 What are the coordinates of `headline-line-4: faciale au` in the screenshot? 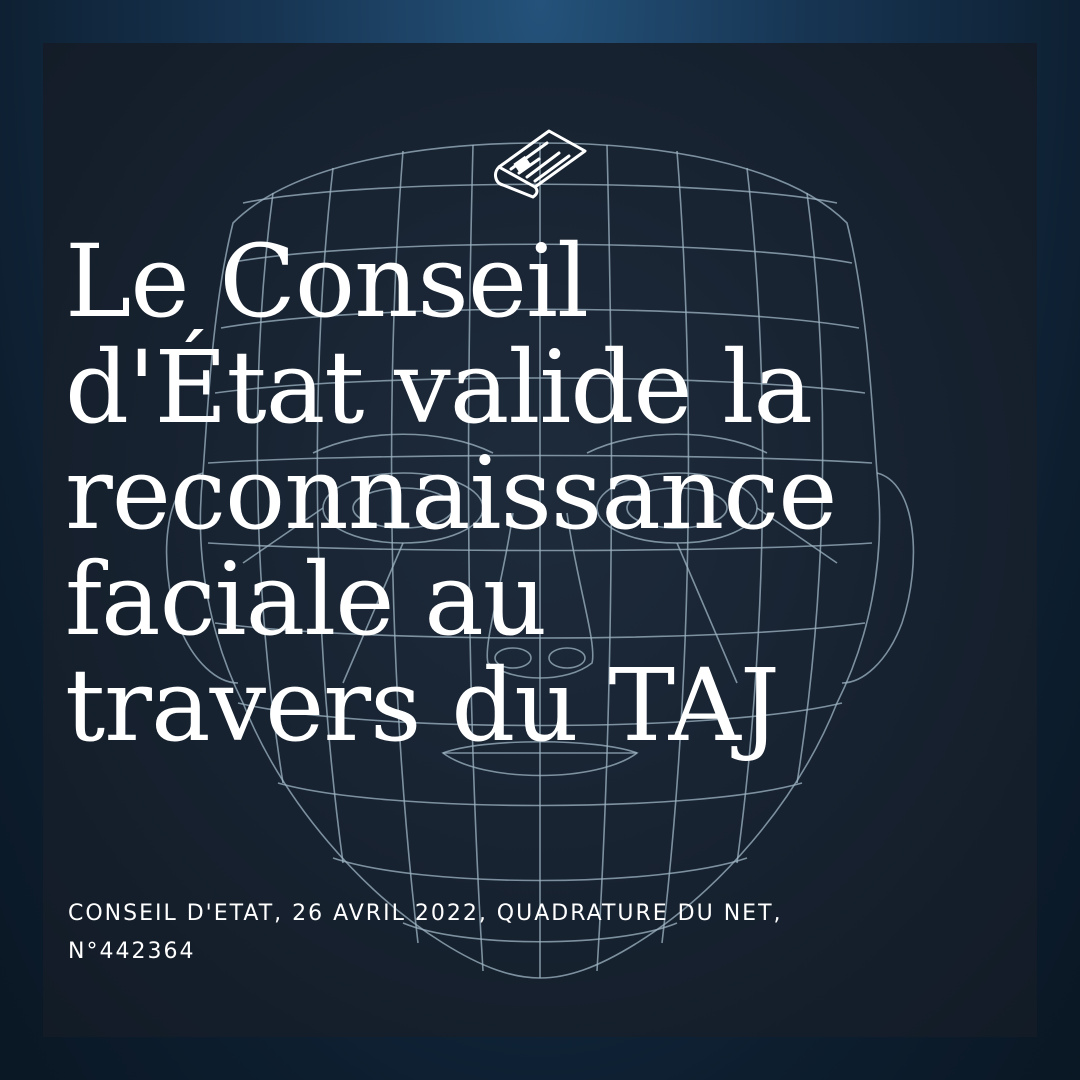 It's located at (306, 599).